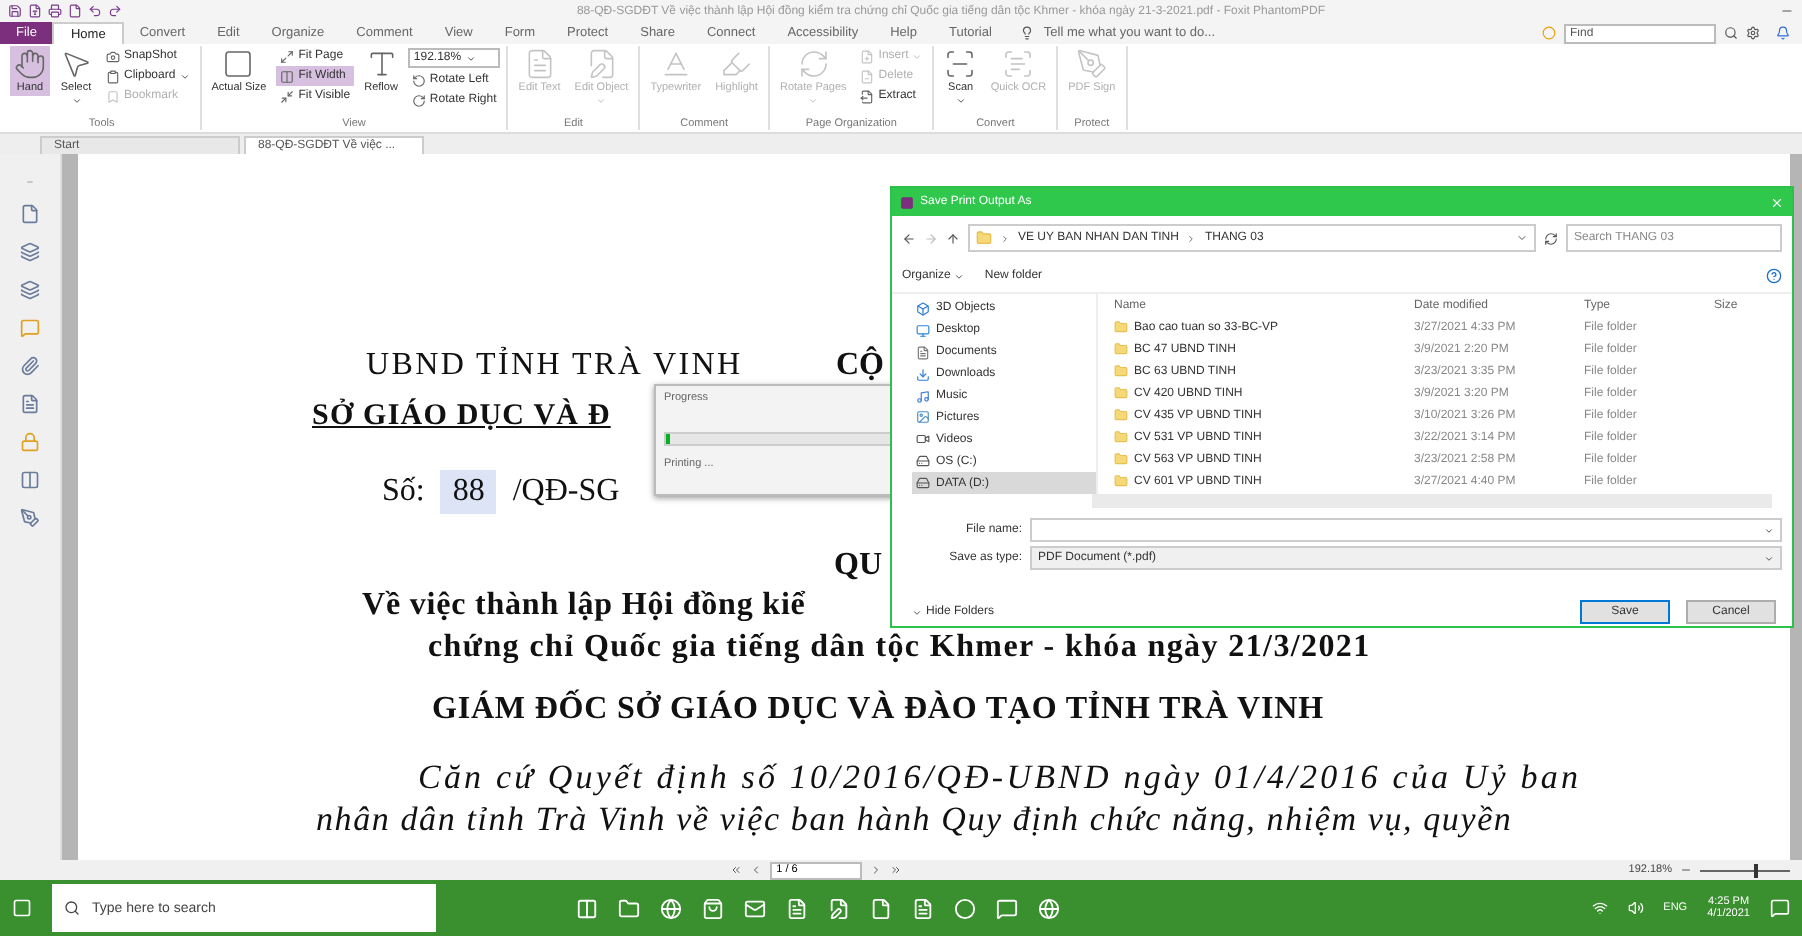  What do you see at coordinates (1783, 33) in the screenshot?
I see `bell-icon` at bounding box center [1783, 33].